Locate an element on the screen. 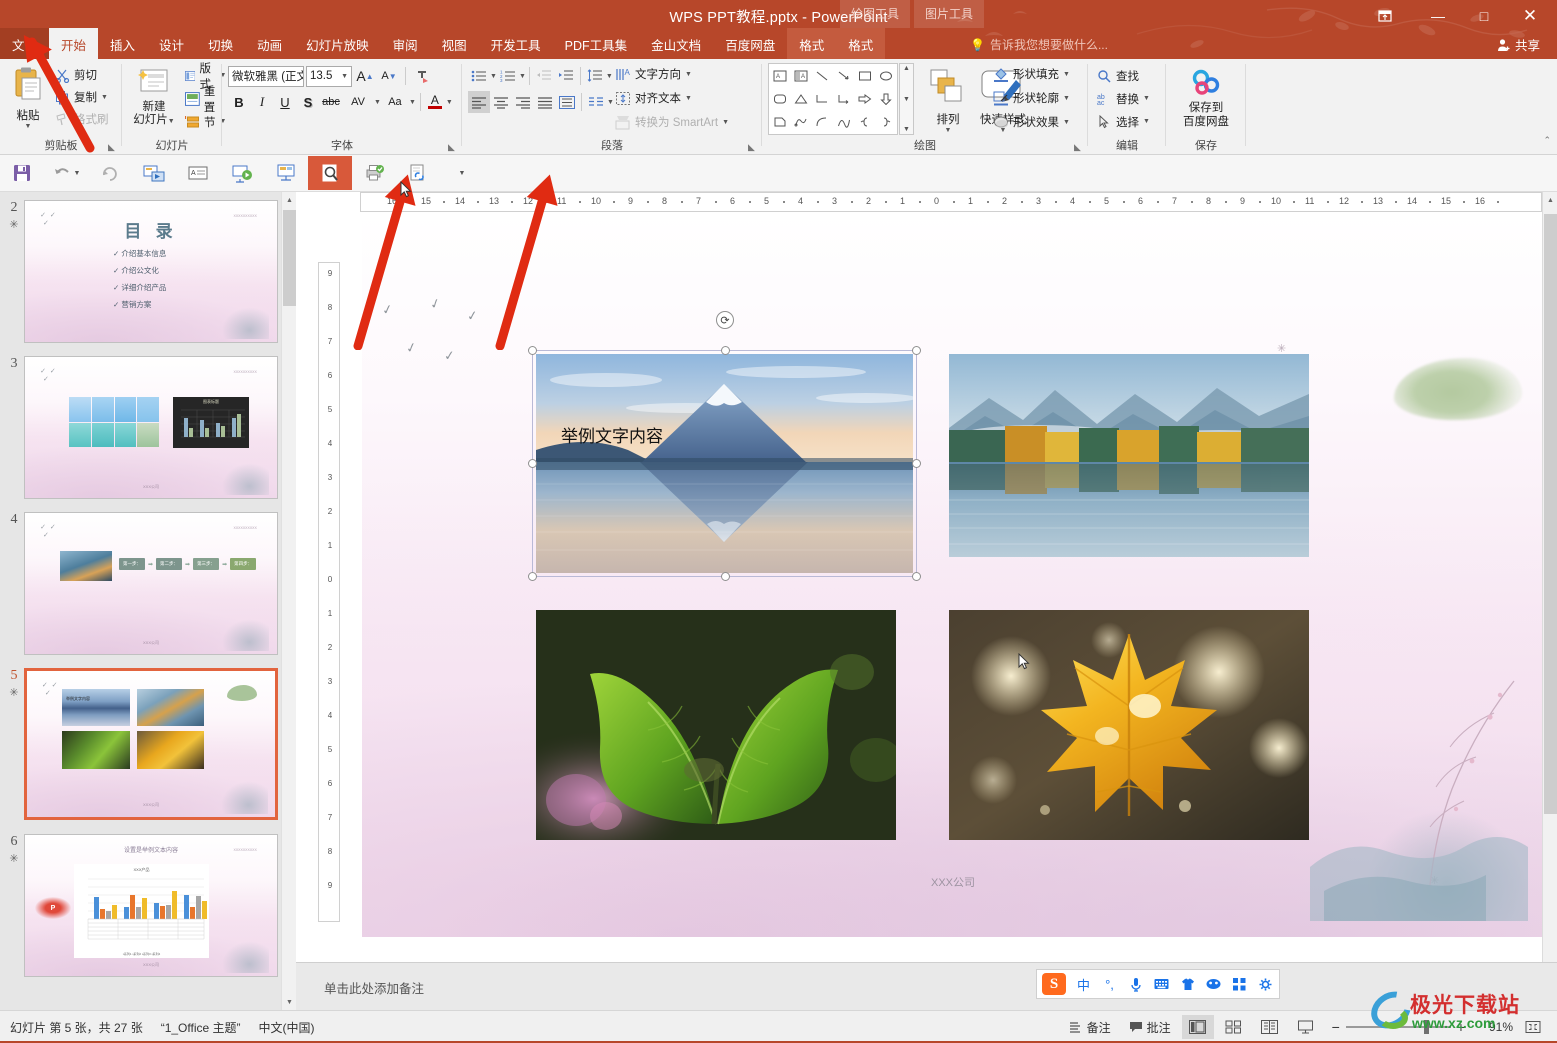 This screenshot has height=1043, width=1557. thumbnail-scrollbar: ▲ ▼ is located at coordinates (288, 601).